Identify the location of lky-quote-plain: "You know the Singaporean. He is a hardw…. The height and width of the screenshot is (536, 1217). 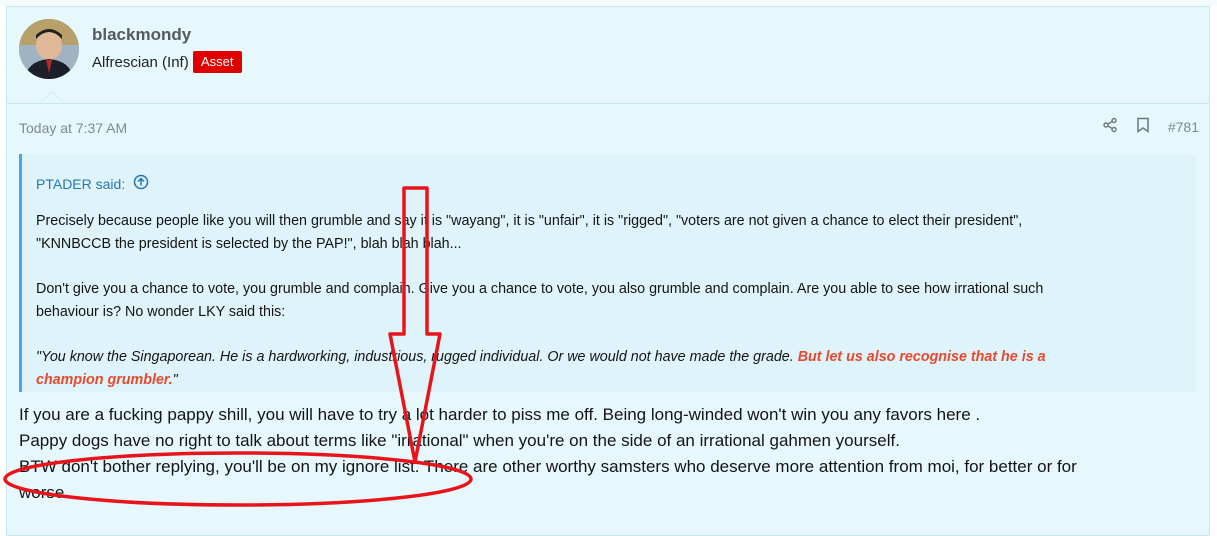
(417, 357).